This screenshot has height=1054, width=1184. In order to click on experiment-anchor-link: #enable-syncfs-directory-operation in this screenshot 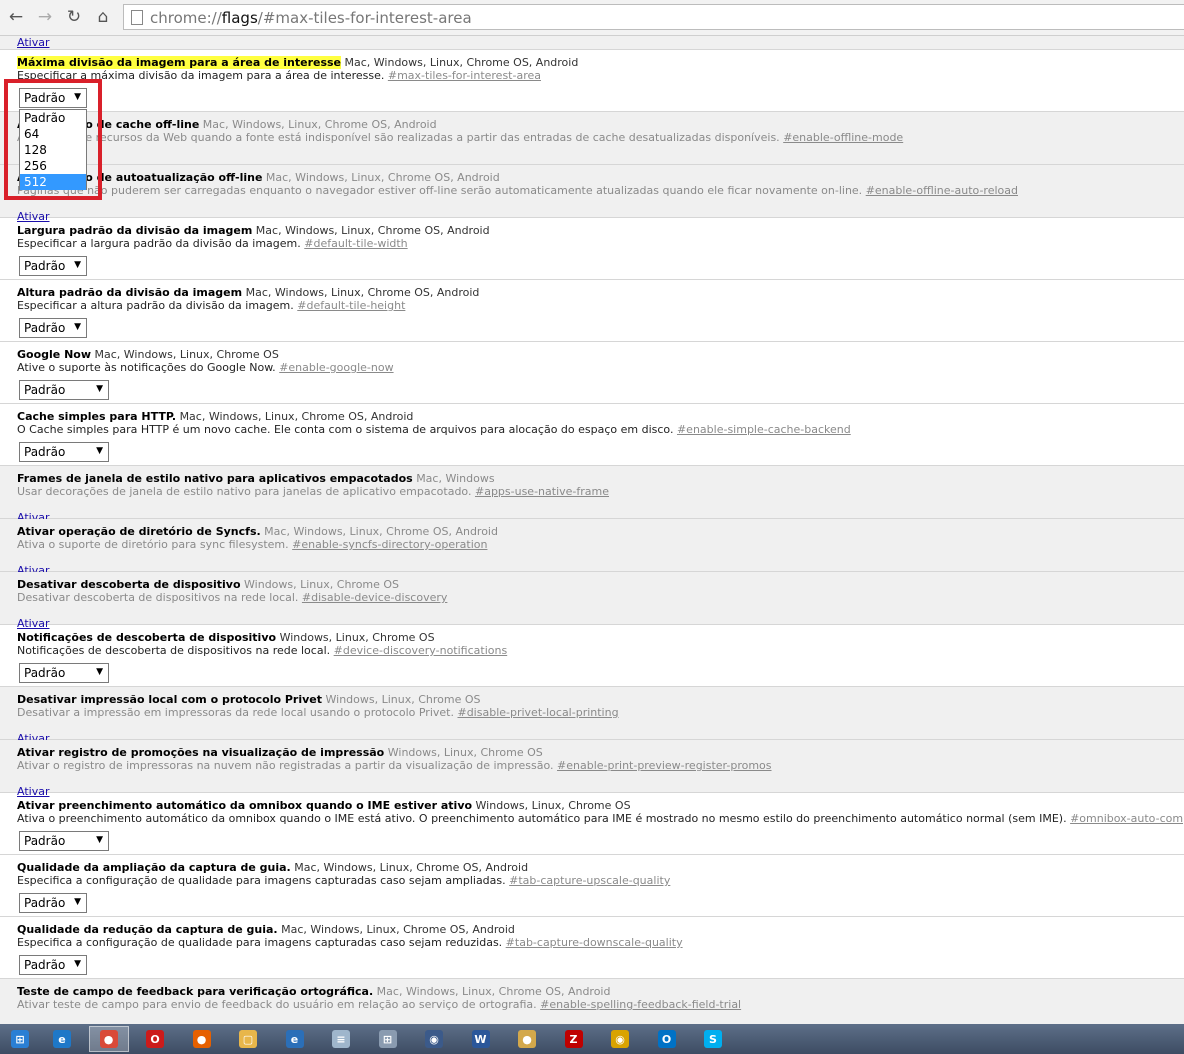, I will do `click(389, 544)`.